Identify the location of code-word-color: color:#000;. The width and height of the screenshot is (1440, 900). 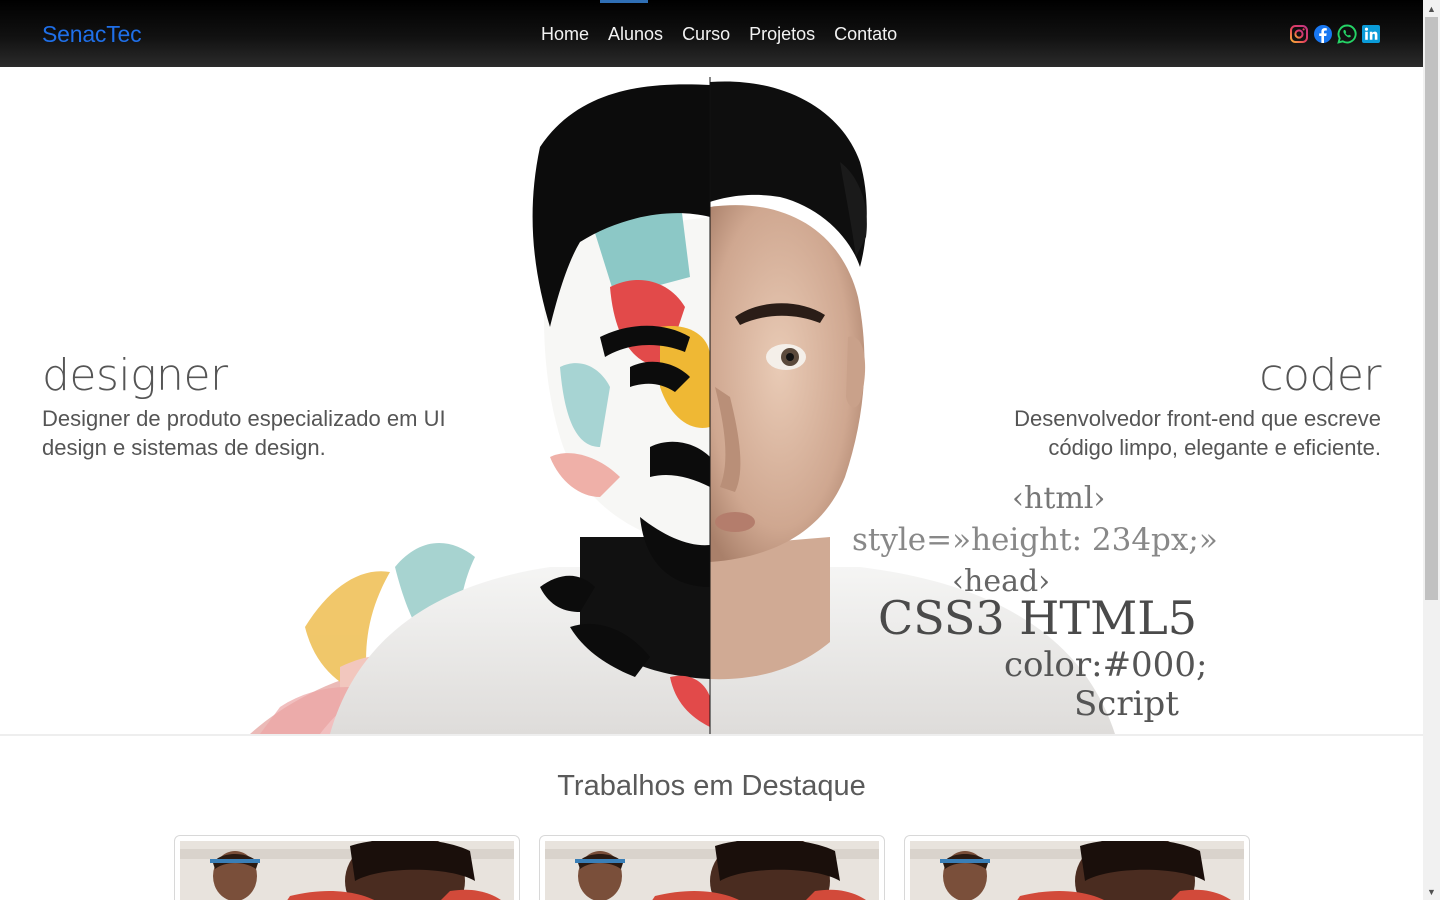
(1106, 665).